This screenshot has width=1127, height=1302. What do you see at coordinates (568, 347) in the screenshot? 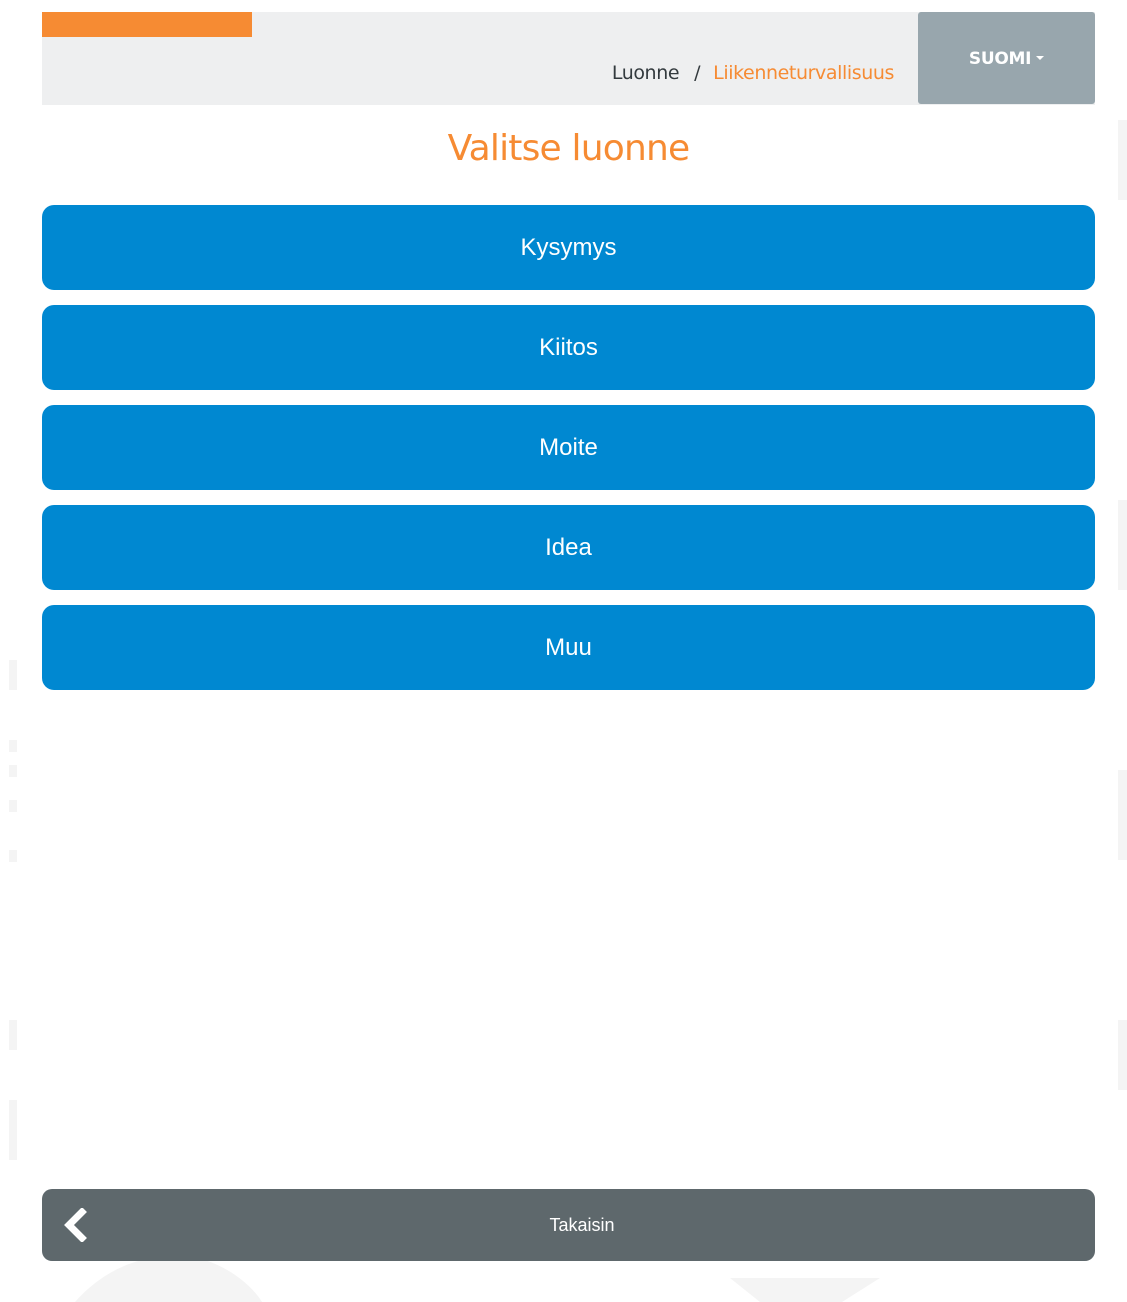
I see `option-button-kiitos: Kiitos` at bounding box center [568, 347].